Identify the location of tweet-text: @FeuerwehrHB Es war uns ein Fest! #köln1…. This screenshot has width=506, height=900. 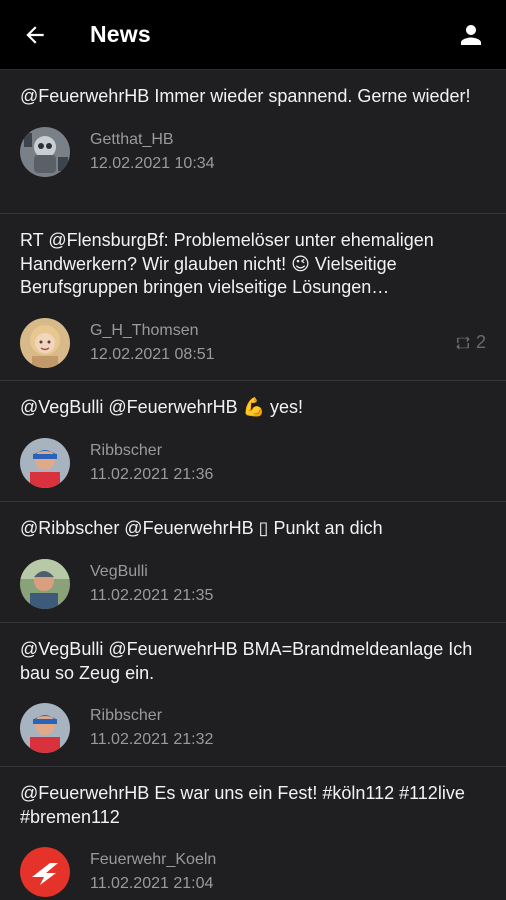
(242, 805).